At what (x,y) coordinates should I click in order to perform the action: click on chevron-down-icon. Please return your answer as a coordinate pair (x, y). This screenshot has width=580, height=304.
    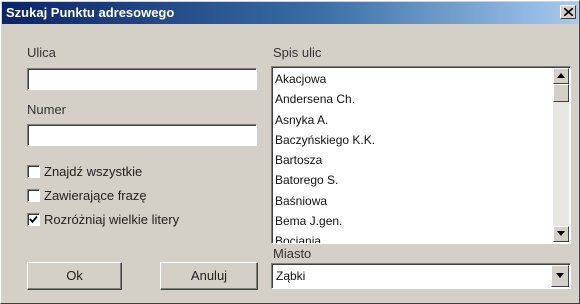
    Looking at the image, I should click on (560, 275).